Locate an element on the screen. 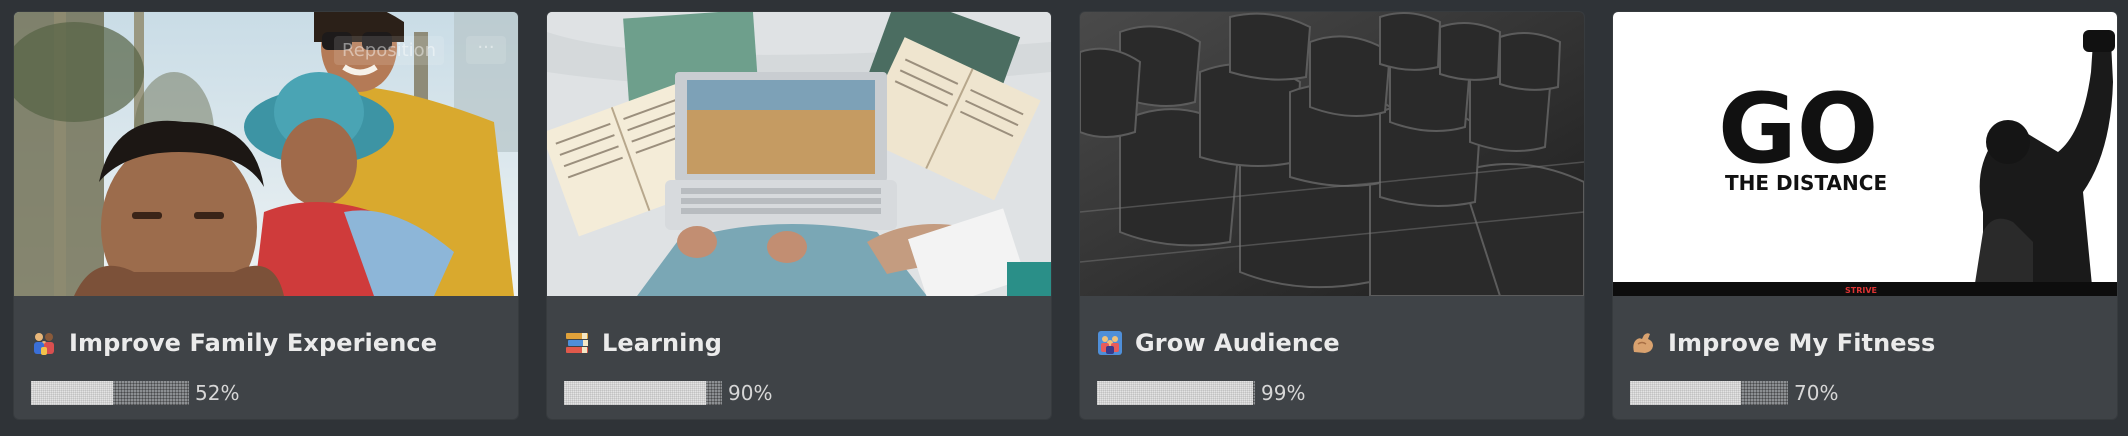 This screenshot has width=2128, height=436. poster-subline: THE DISTANCE is located at coordinates (1806, 183).